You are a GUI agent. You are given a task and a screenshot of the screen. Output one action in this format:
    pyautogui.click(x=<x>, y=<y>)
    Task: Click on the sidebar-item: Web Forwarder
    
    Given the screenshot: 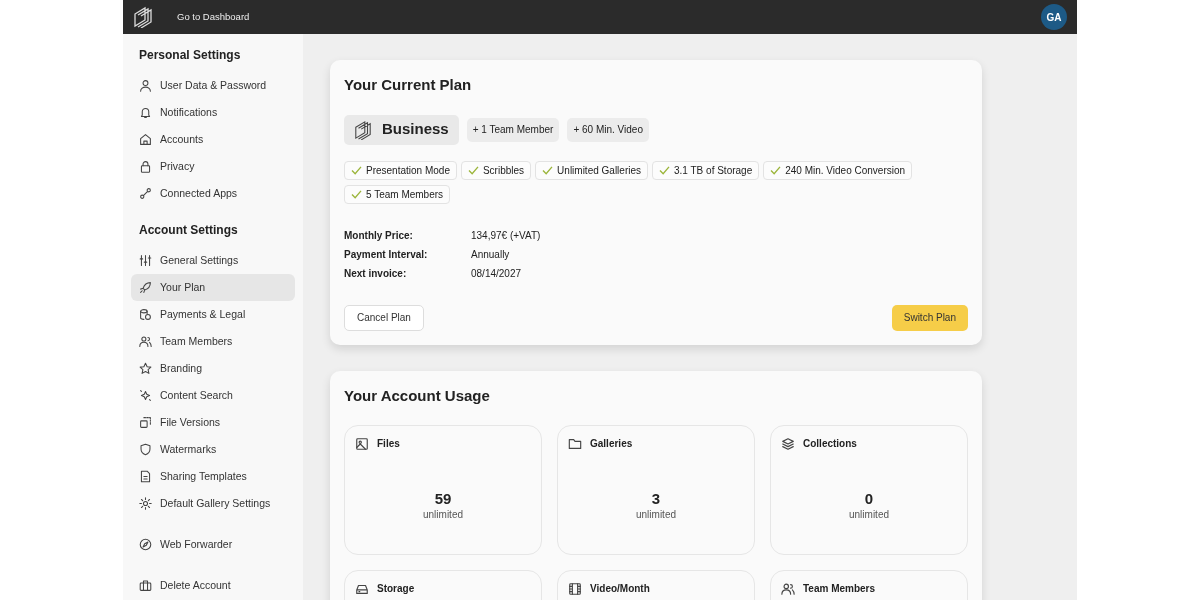 What is the action you would take?
    pyautogui.click(x=213, y=544)
    